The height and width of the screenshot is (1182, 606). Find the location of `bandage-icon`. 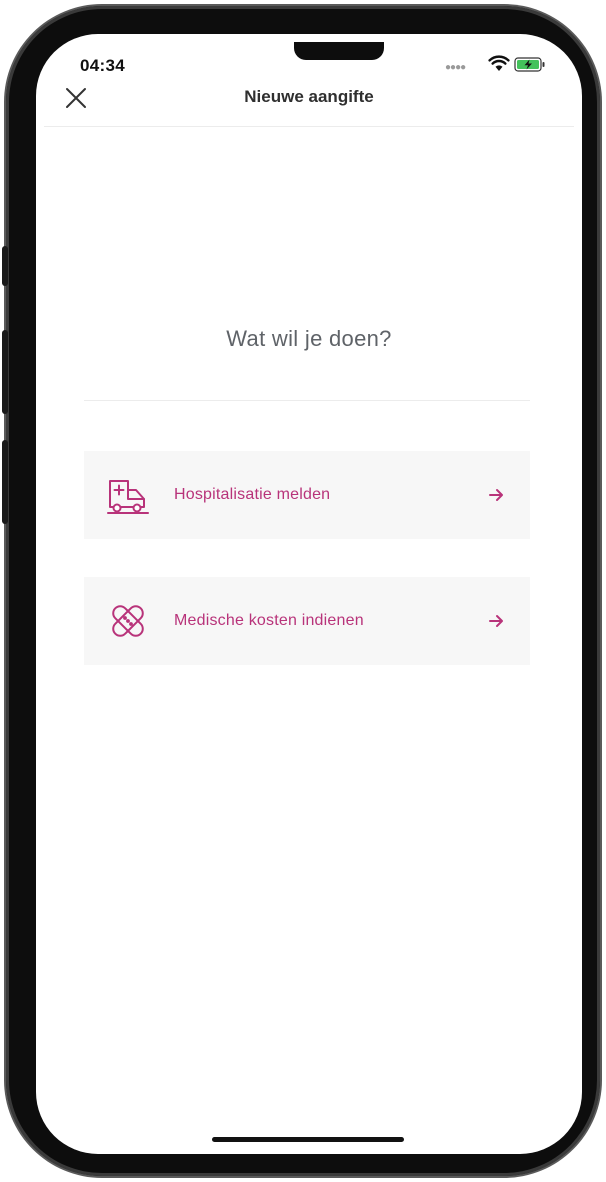

bandage-icon is located at coordinates (128, 621).